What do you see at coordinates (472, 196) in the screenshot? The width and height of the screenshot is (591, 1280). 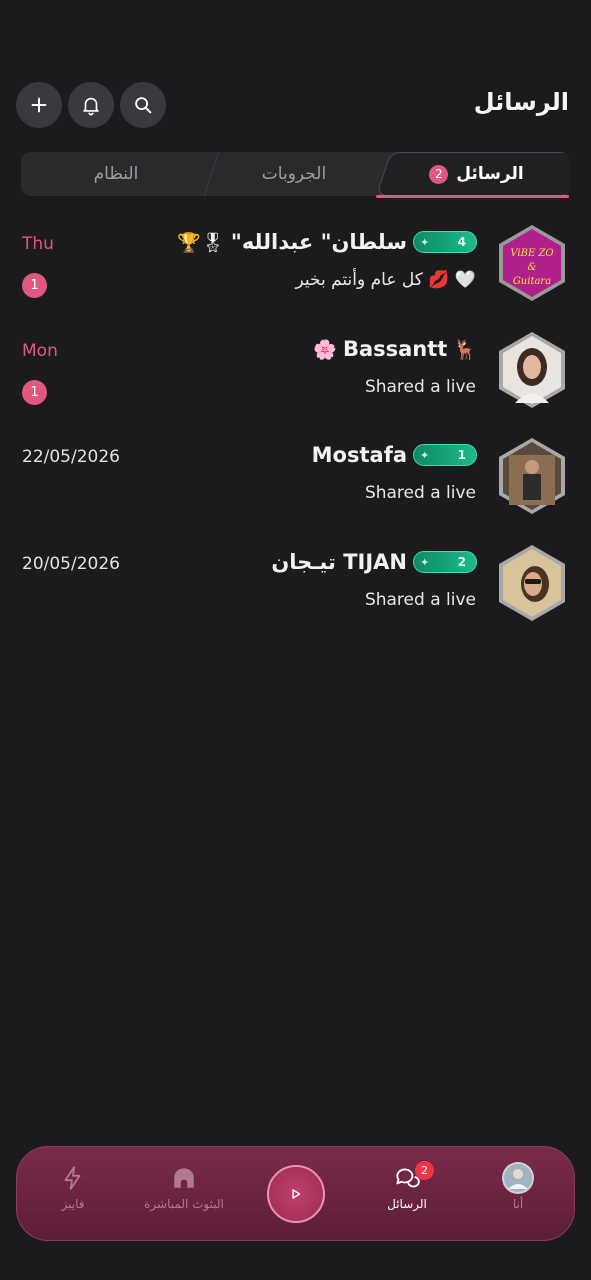 I see `active-tab-indicator` at bounding box center [472, 196].